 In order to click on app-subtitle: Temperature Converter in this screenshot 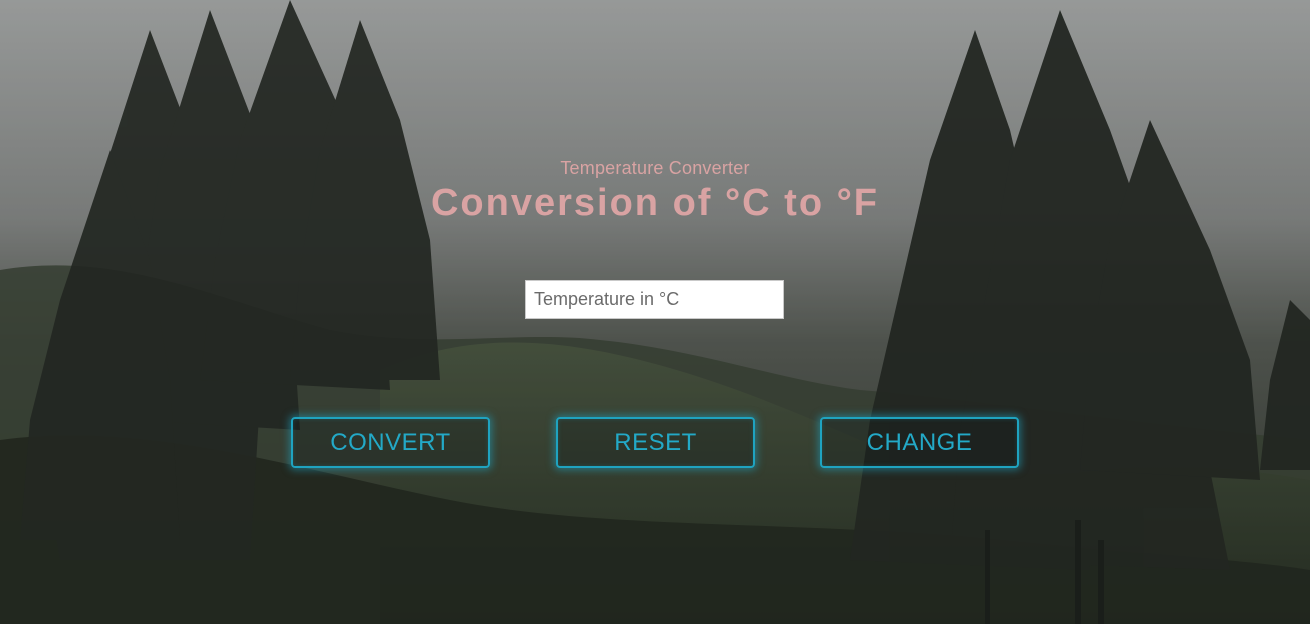, I will do `click(655, 168)`.